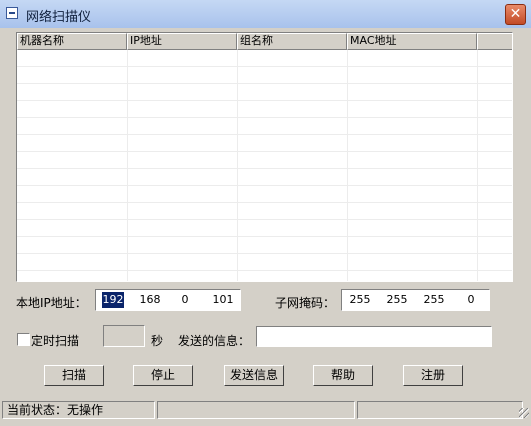 This screenshot has height=426, width=531. Describe the element at coordinates (412, 41) in the screenshot. I see `column-header-mac-address: MAC地址` at that location.